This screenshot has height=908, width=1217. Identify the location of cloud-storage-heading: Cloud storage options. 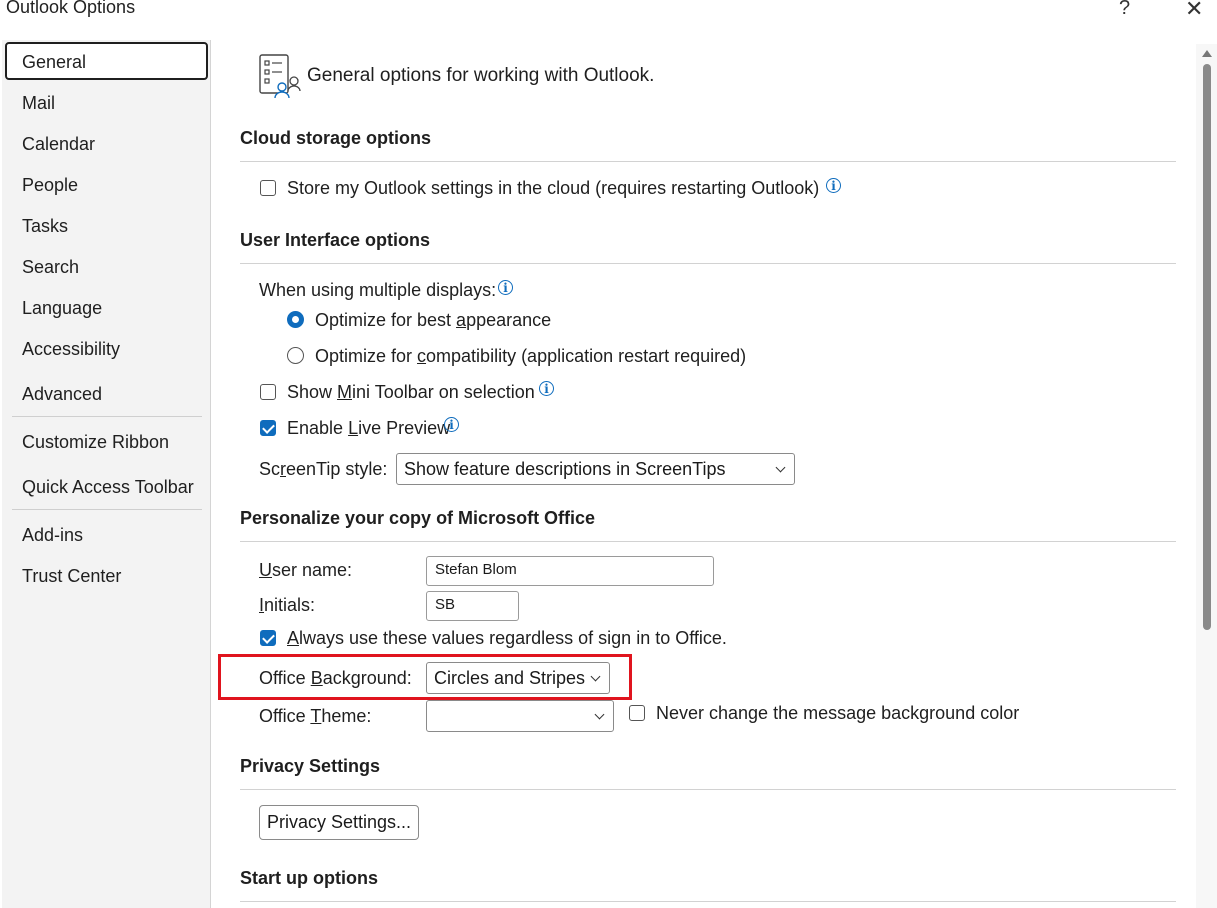
(335, 138).